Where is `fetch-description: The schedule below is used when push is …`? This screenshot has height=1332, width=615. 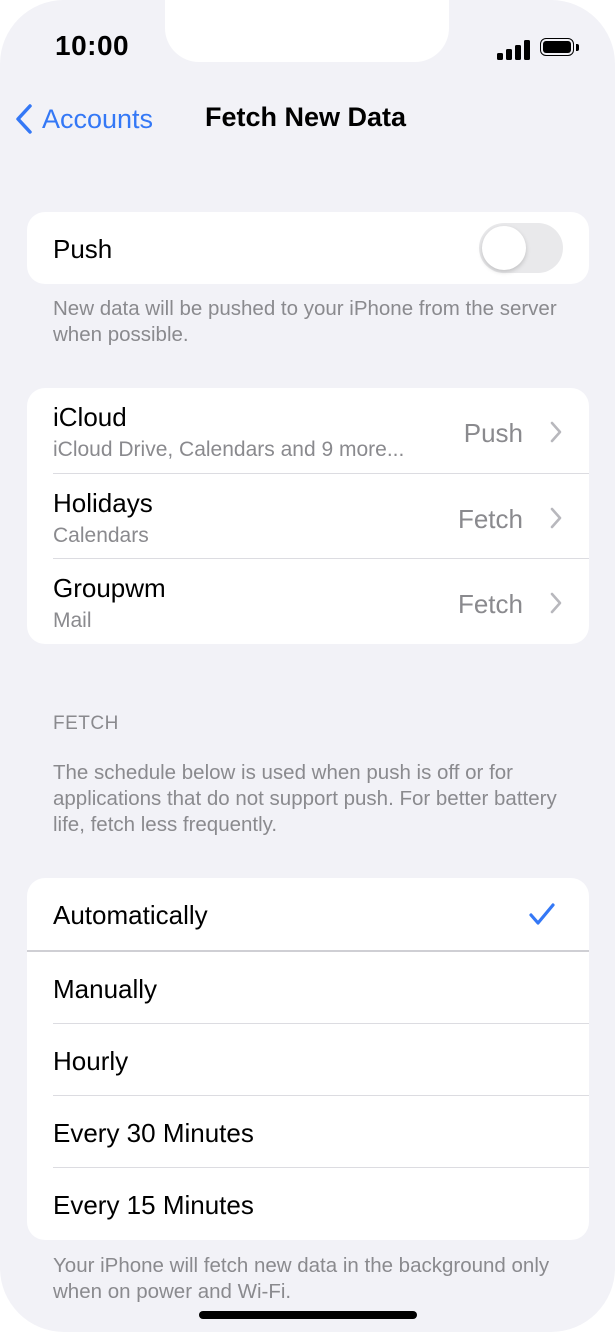 fetch-description: The schedule below is used when push is … is located at coordinates (305, 798).